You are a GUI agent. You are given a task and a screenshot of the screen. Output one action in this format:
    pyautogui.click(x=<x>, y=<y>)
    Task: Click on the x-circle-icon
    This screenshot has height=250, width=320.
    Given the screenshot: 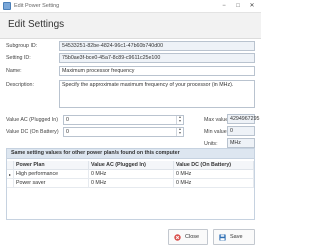 What is the action you would take?
    pyautogui.click(x=177, y=237)
    